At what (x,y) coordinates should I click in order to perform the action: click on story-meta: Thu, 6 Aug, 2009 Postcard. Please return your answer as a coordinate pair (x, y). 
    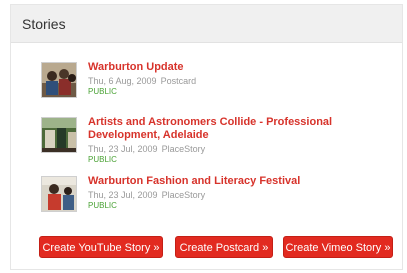
    Looking at the image, I should click on (238, 81).